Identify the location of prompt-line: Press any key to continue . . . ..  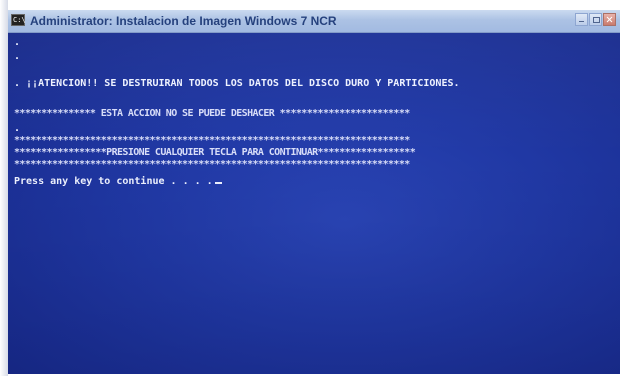
(118, 182).